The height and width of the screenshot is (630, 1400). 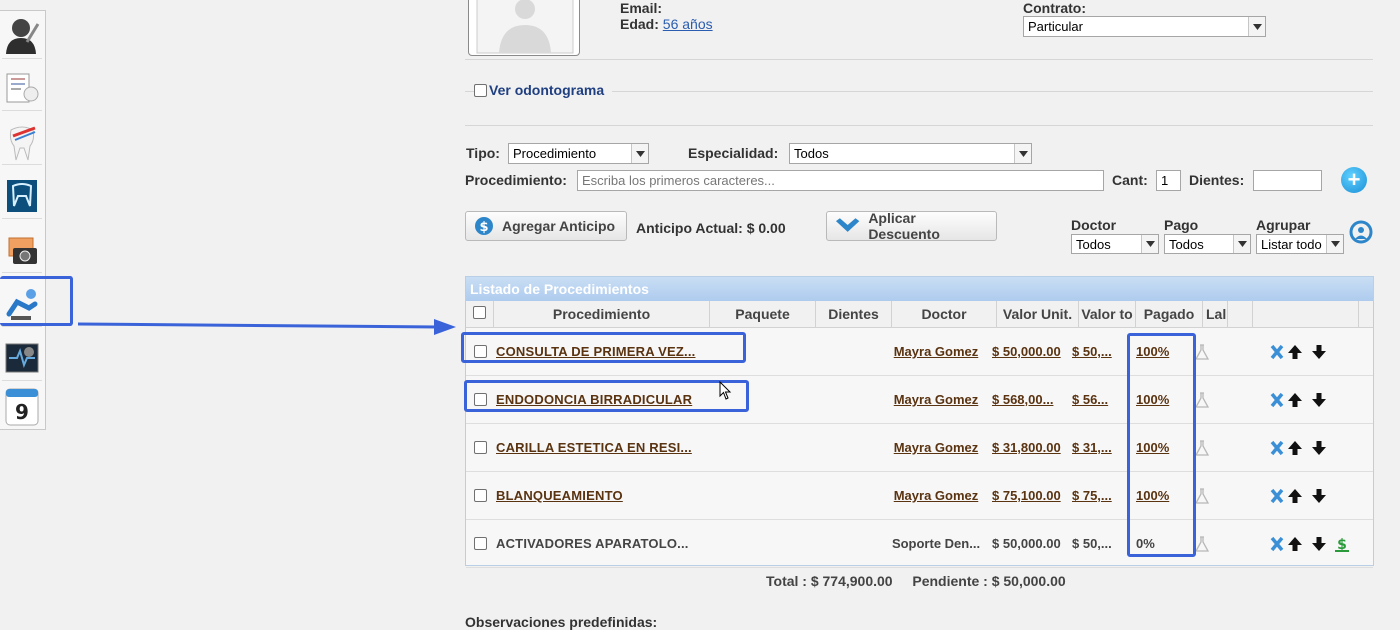 What do you see at coordinates (22, 406) in the screenshot?
I see `calendar-icon: 9` at bounding box center [22, 406].